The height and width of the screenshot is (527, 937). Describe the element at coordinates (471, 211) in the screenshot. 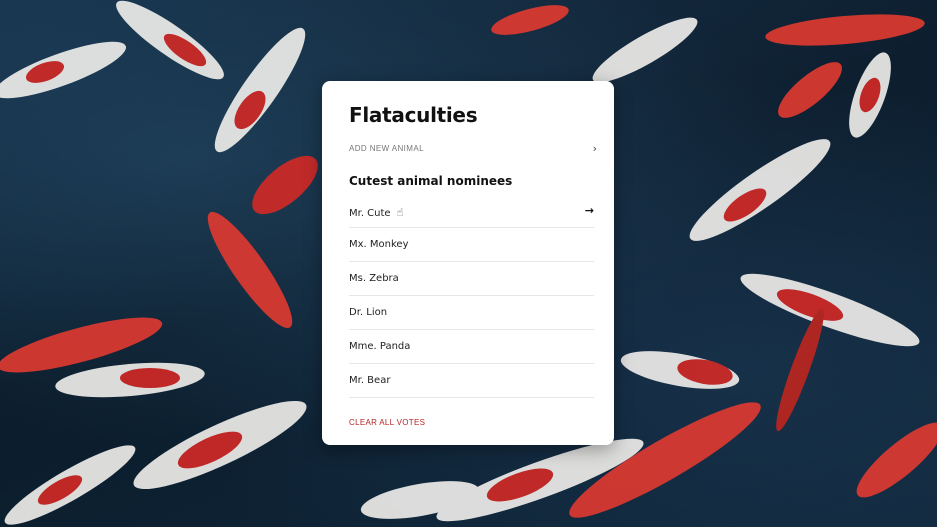

I see `nominee-item-mr-cute: Mr. Cute ☝ →` at that location.